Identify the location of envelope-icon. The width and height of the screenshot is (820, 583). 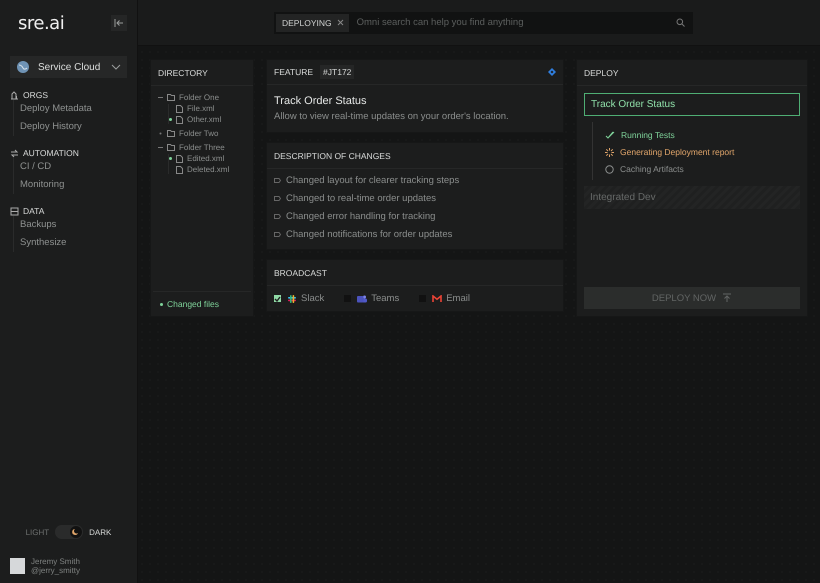
(437, 298).